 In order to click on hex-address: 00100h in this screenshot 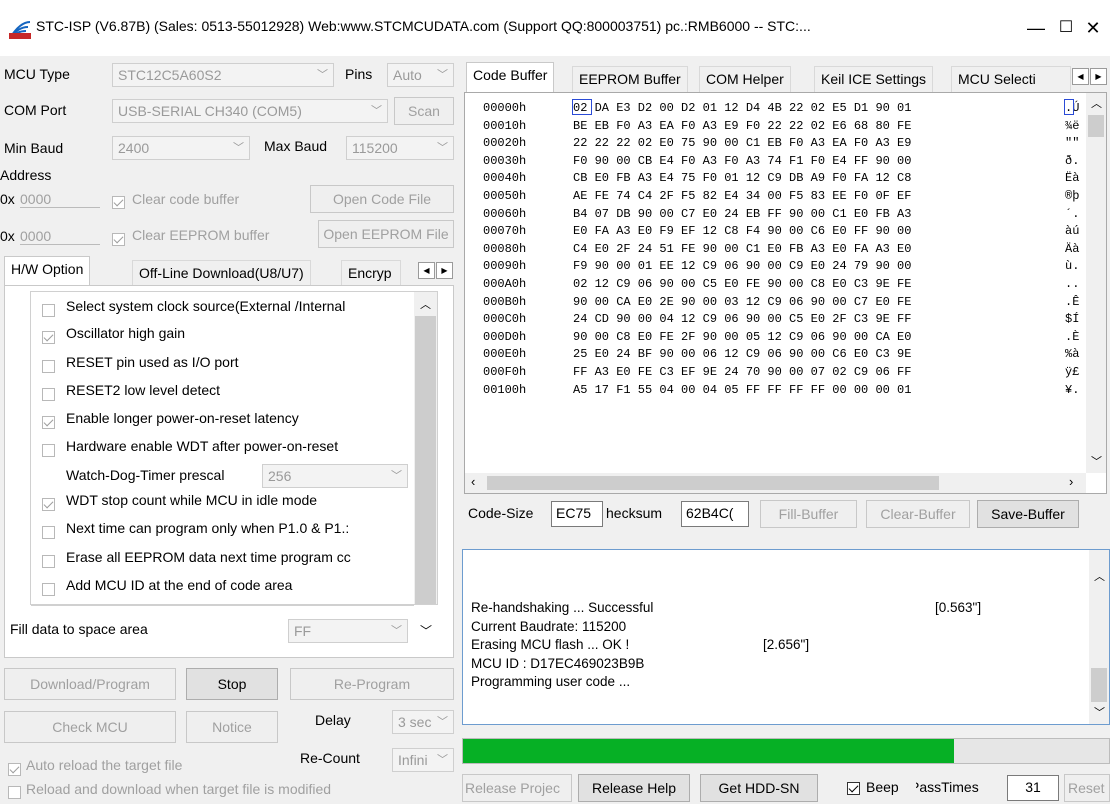, I will do `click(505, 389)`.